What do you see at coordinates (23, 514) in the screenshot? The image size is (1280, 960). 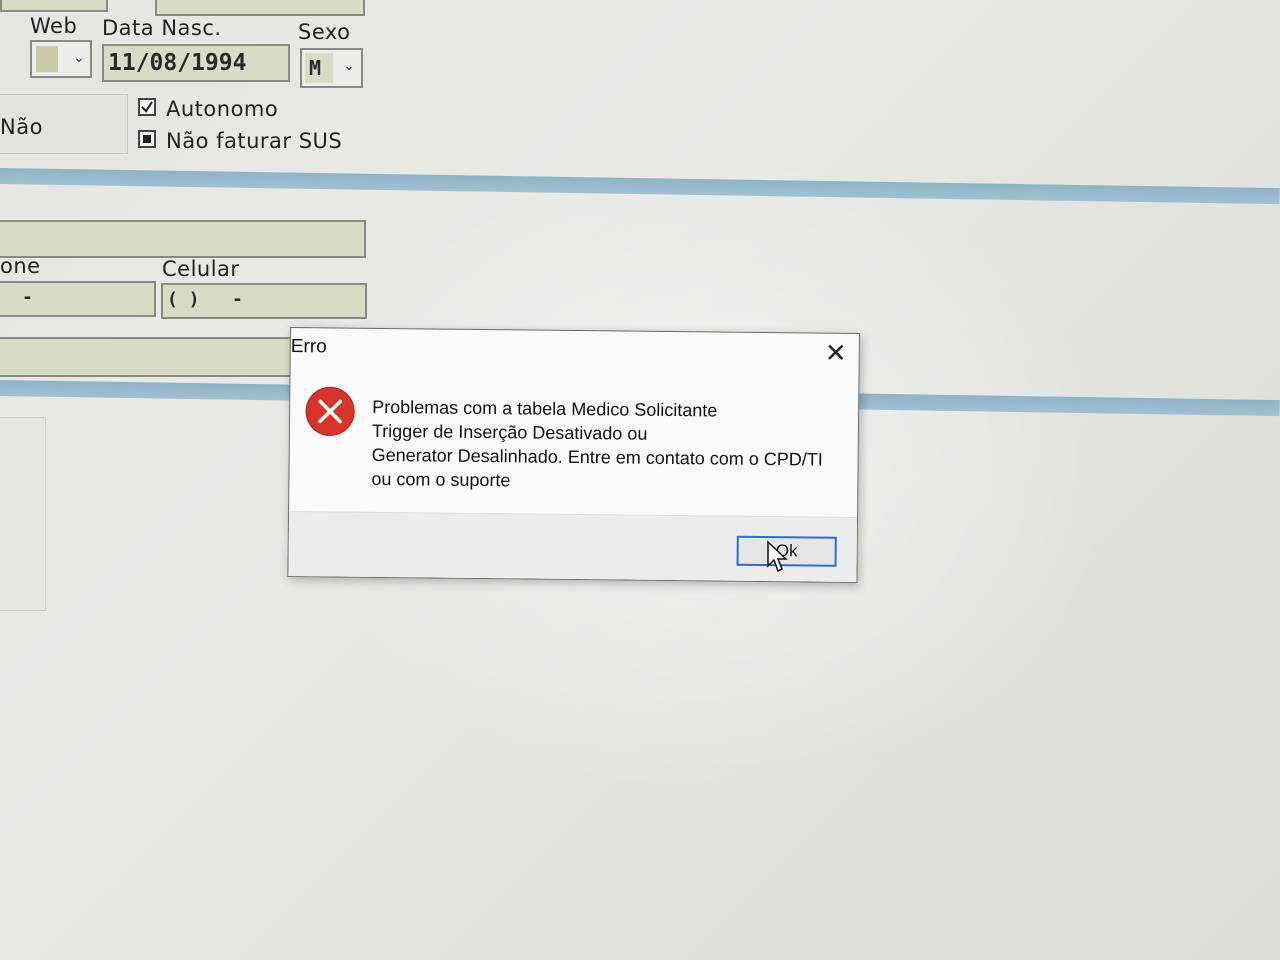 I see `left-panel` at bounding box center [23, 514].